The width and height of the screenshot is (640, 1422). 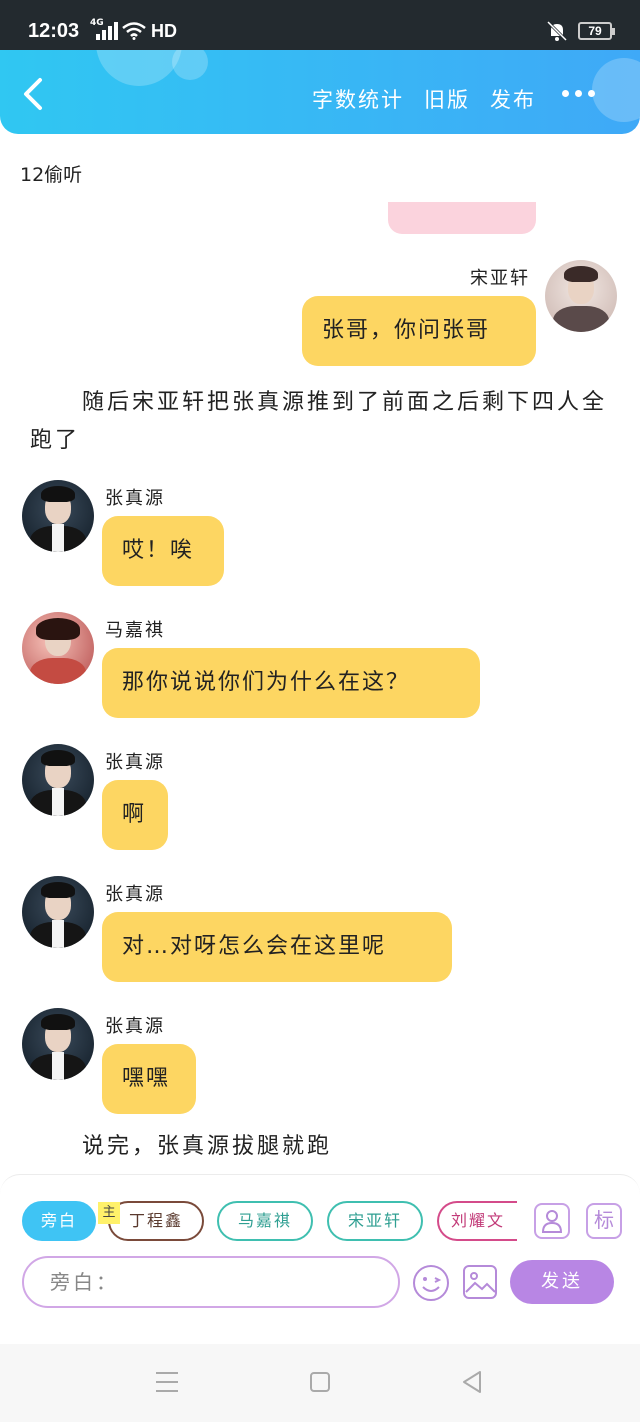 I want to click on message-bubble: 啊, so click(x=135, y=815).